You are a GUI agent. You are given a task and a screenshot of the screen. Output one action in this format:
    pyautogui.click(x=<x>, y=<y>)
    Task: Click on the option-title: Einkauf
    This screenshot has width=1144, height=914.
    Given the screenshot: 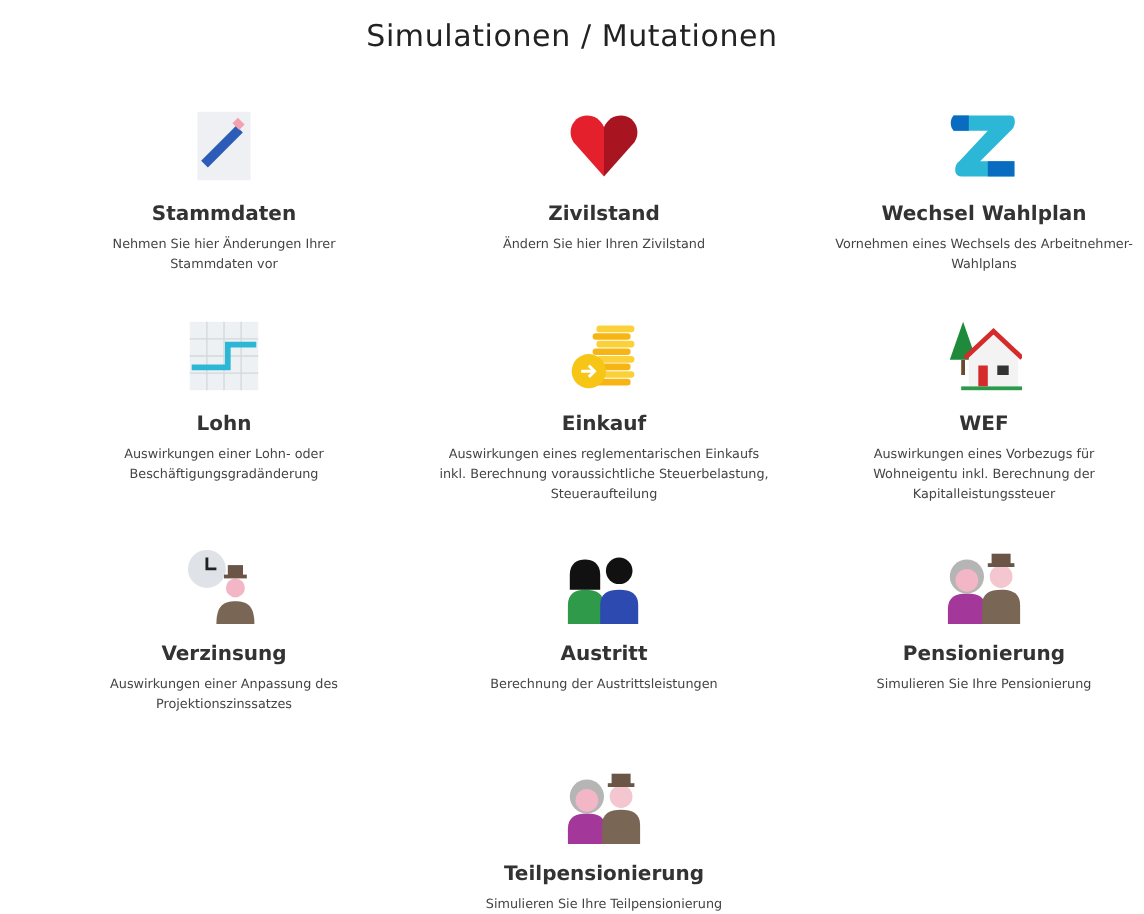 What is the action you would take?
    pyautogui.click(x=604, y=425)
    